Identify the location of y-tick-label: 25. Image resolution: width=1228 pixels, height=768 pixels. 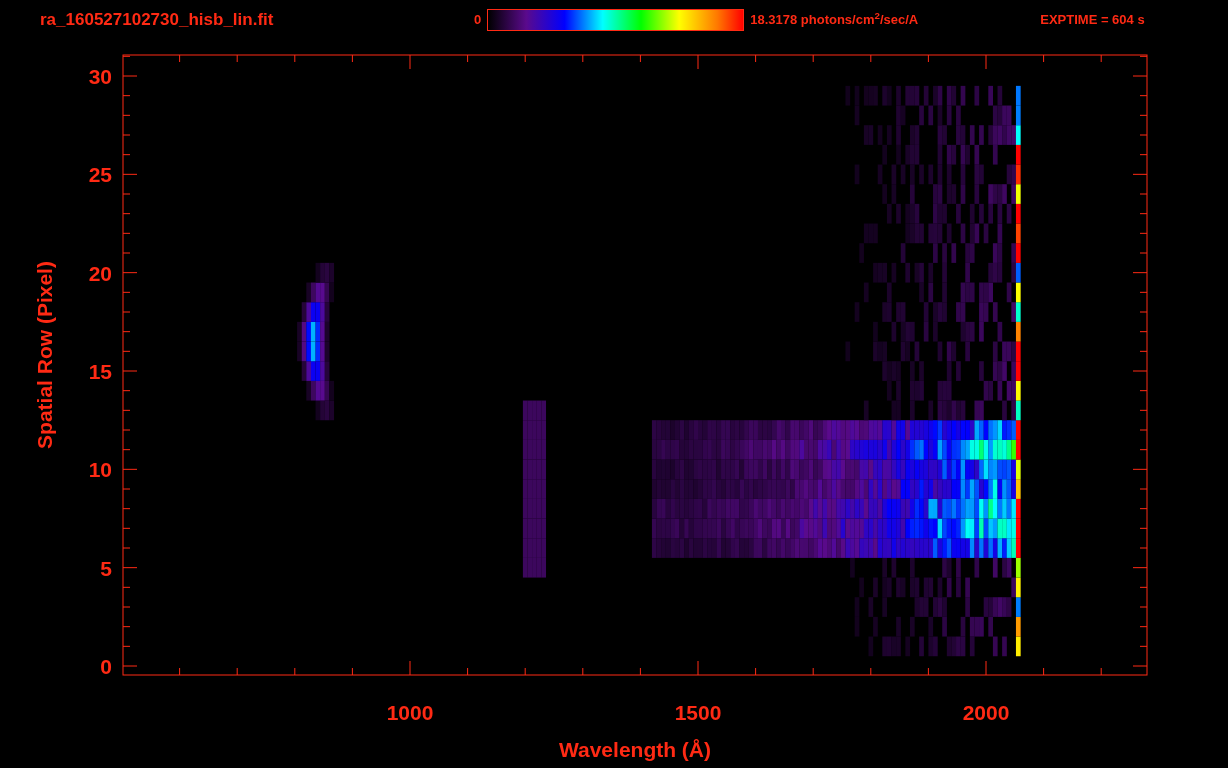
(100, 175).